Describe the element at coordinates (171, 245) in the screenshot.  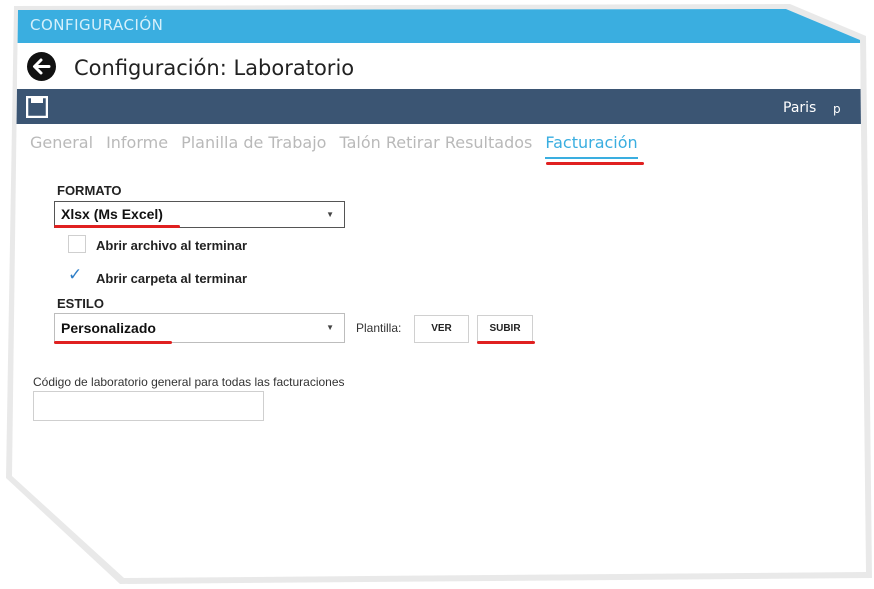
I see `abrir-archivo-label: Abrir archivo al terminar` at that location.